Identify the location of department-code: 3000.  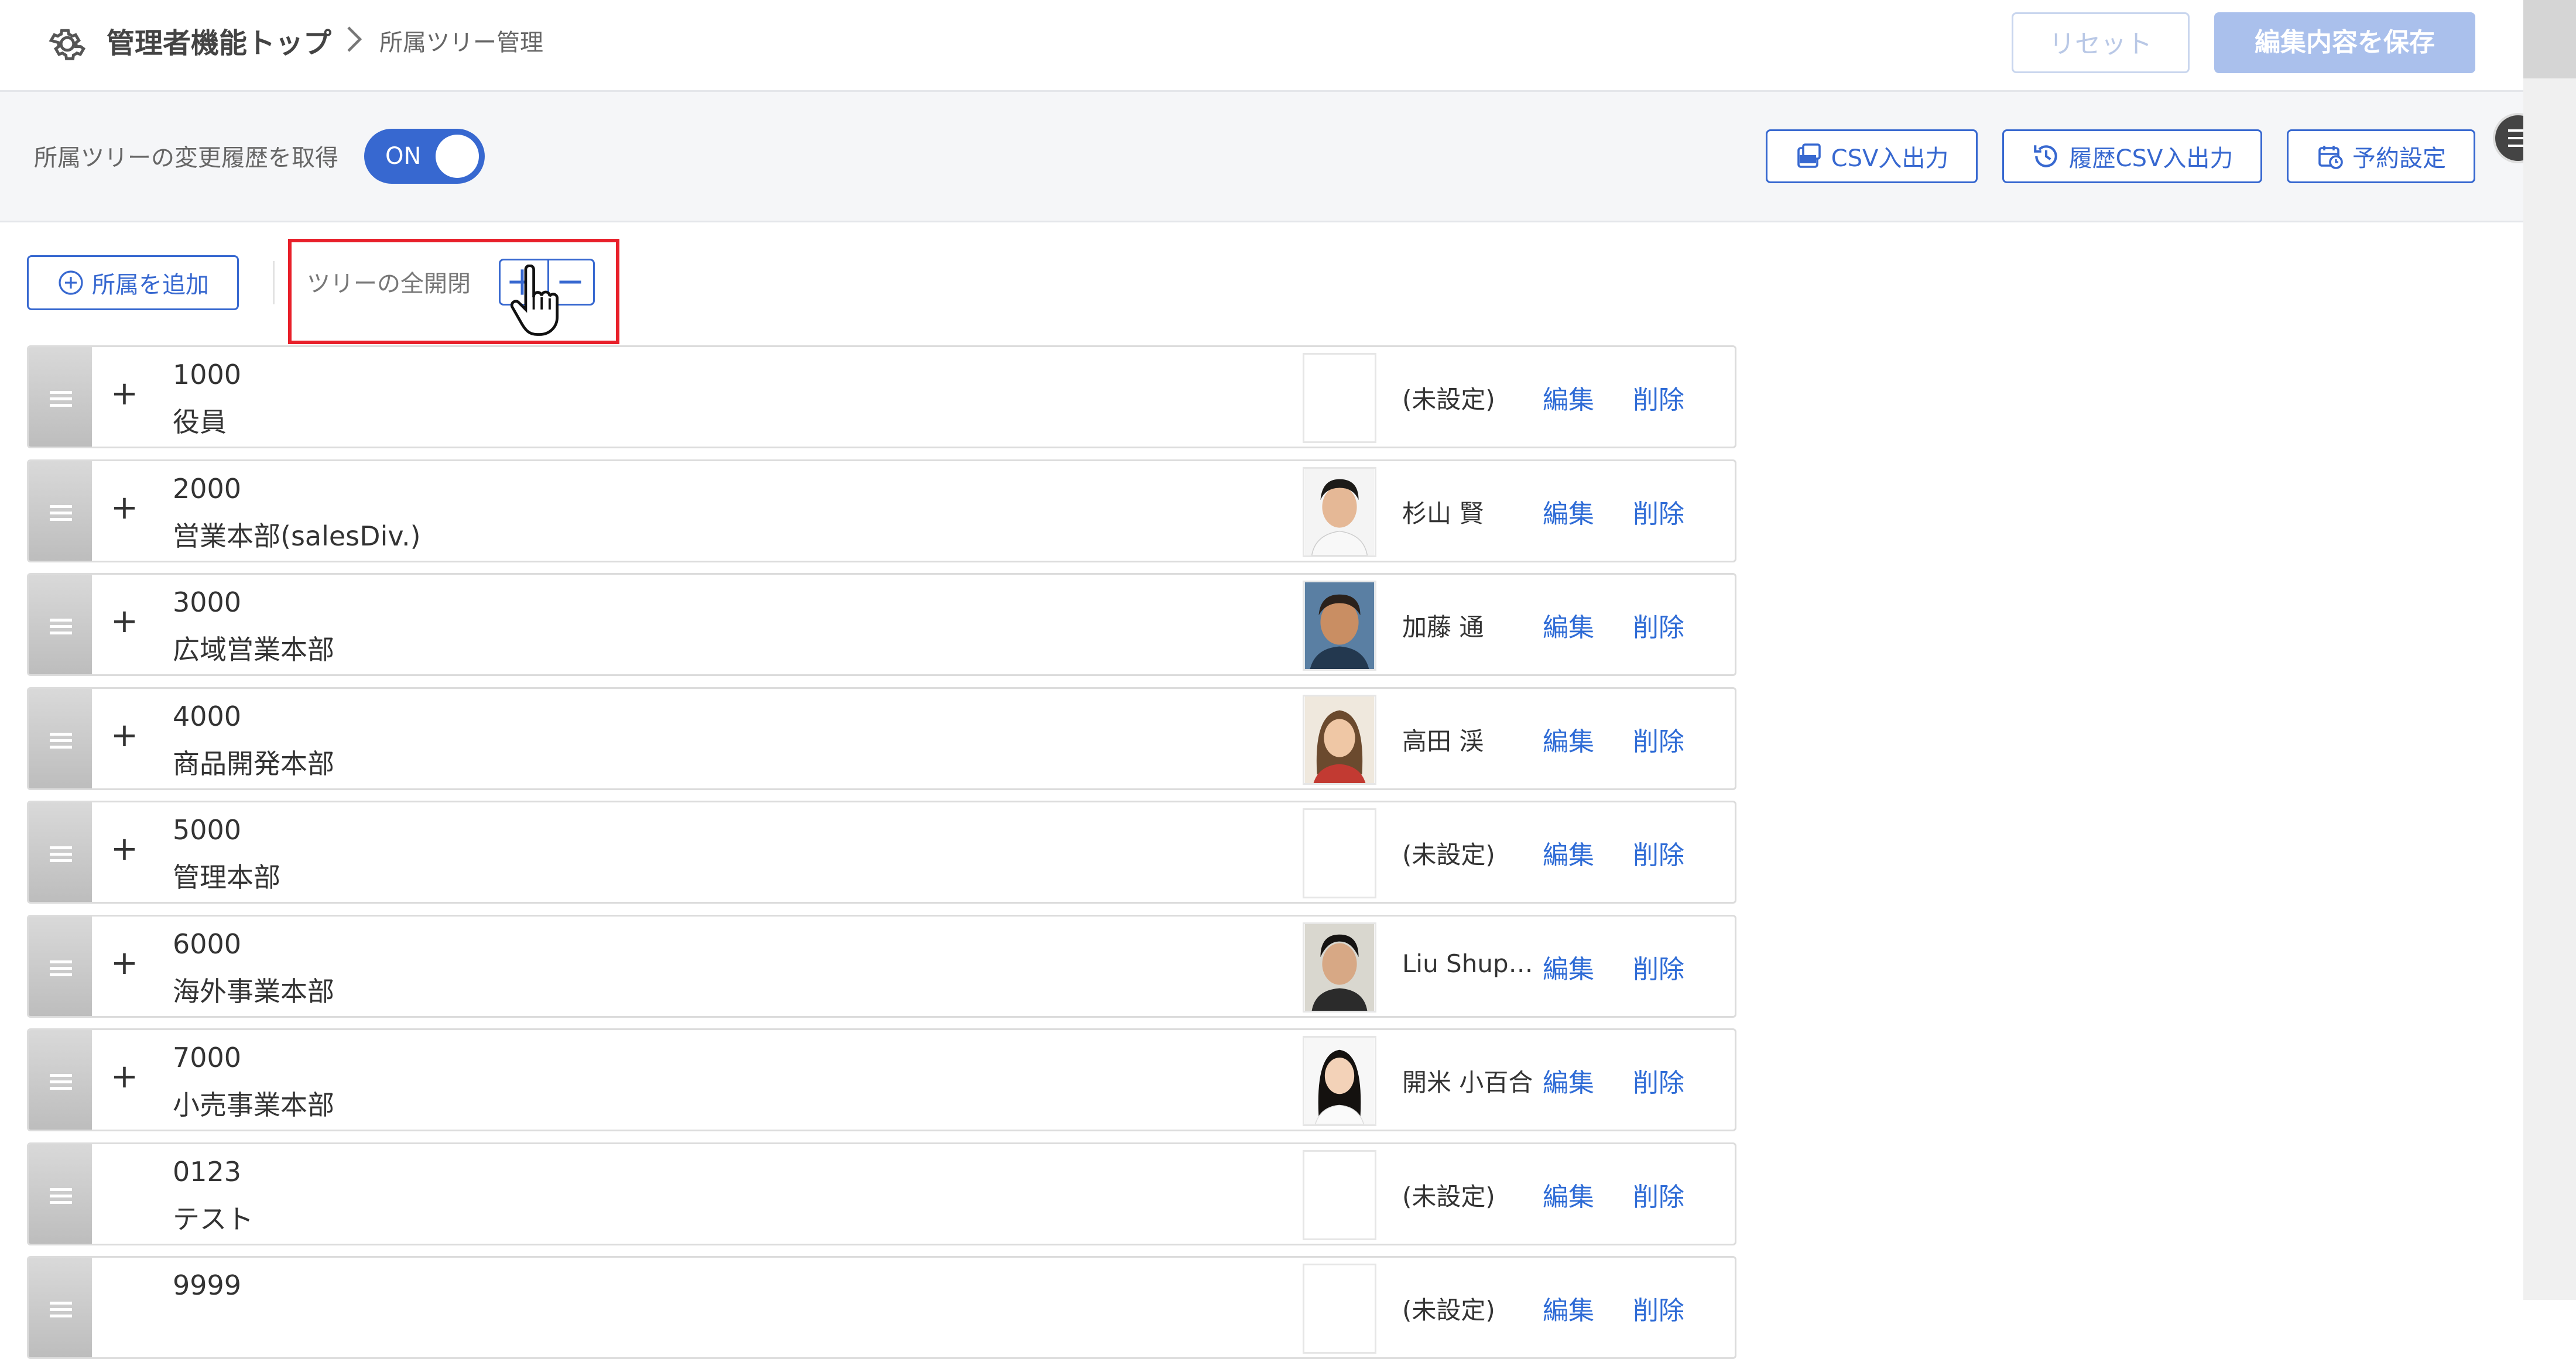
(207, 602).